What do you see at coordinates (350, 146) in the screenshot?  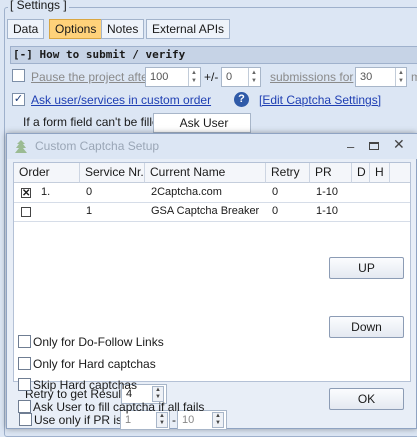 I see `minimize-icon: ‒` at bounding box center [350, 146].